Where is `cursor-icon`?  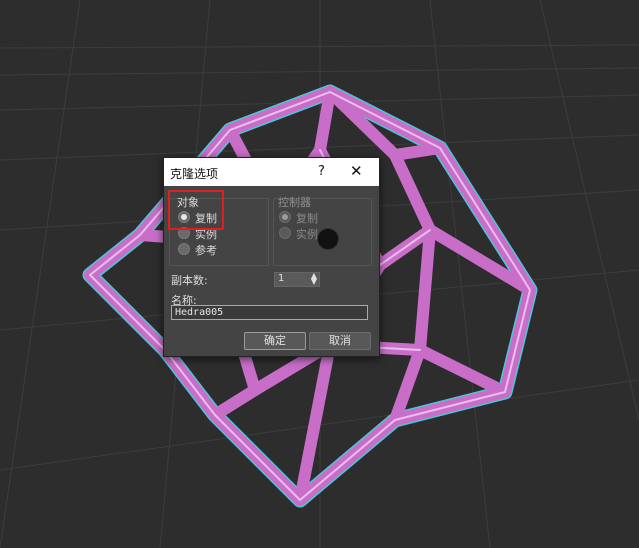
cursor-icon is located at coordinates (328, 239).